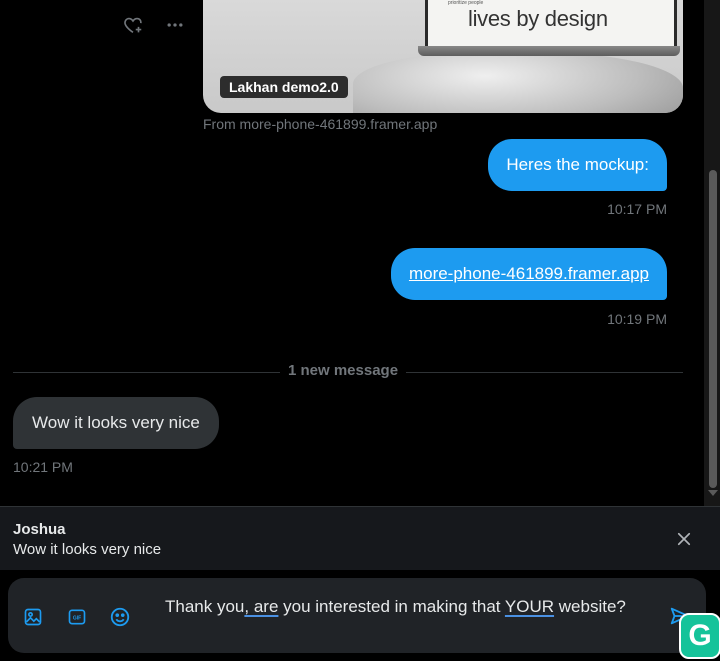 This screenshot has width=720, height=661. Describe the element at coordinates (518, 82) in the screenshot. I see `rock-image` at that location.